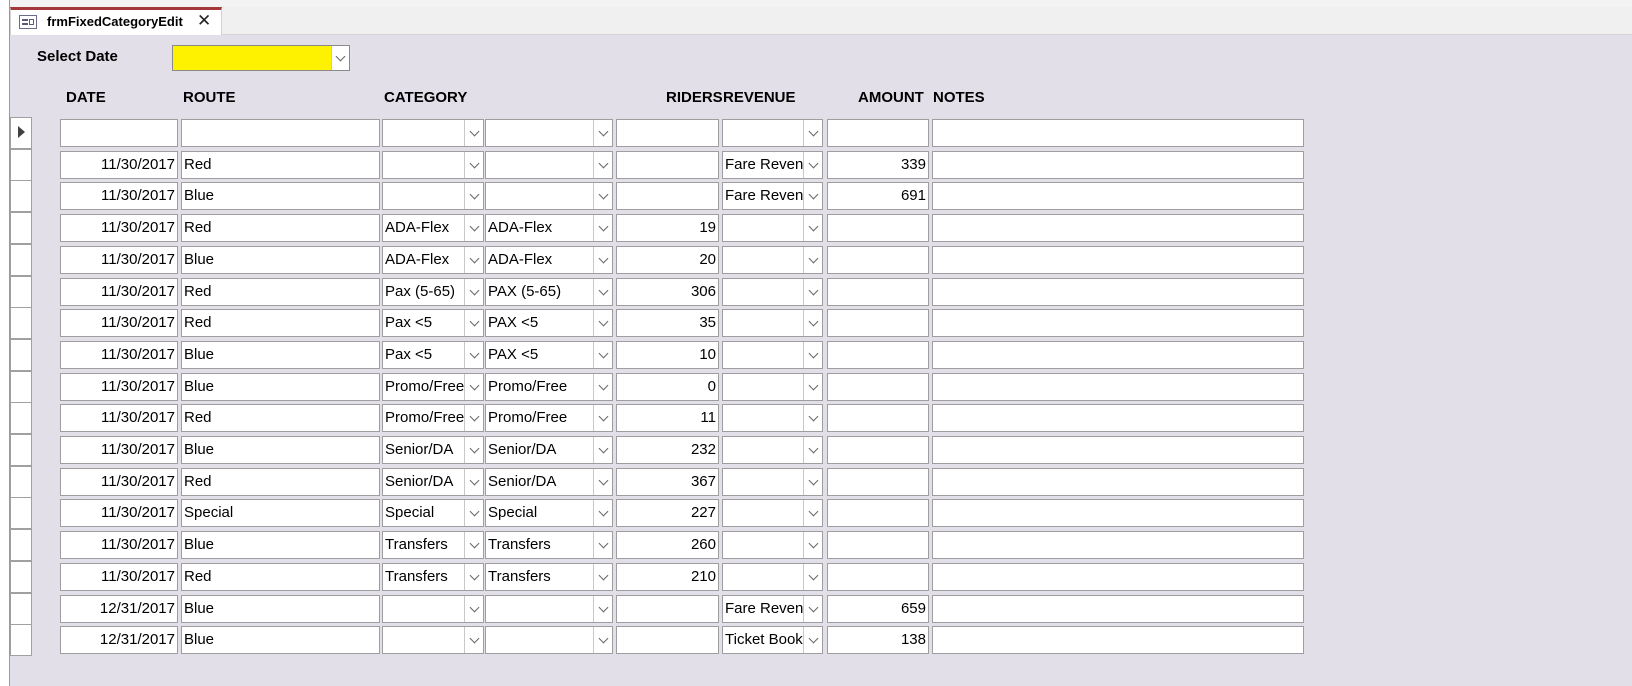 Image resolution: width=1632 pixels, height=686 pixels. What do you see at coordinates (116, 21) in the screenshot?
I see `tab-frm-fixed-category-edit: frmFixedCategoryEdit ✕` at bounding box center [116, 21].